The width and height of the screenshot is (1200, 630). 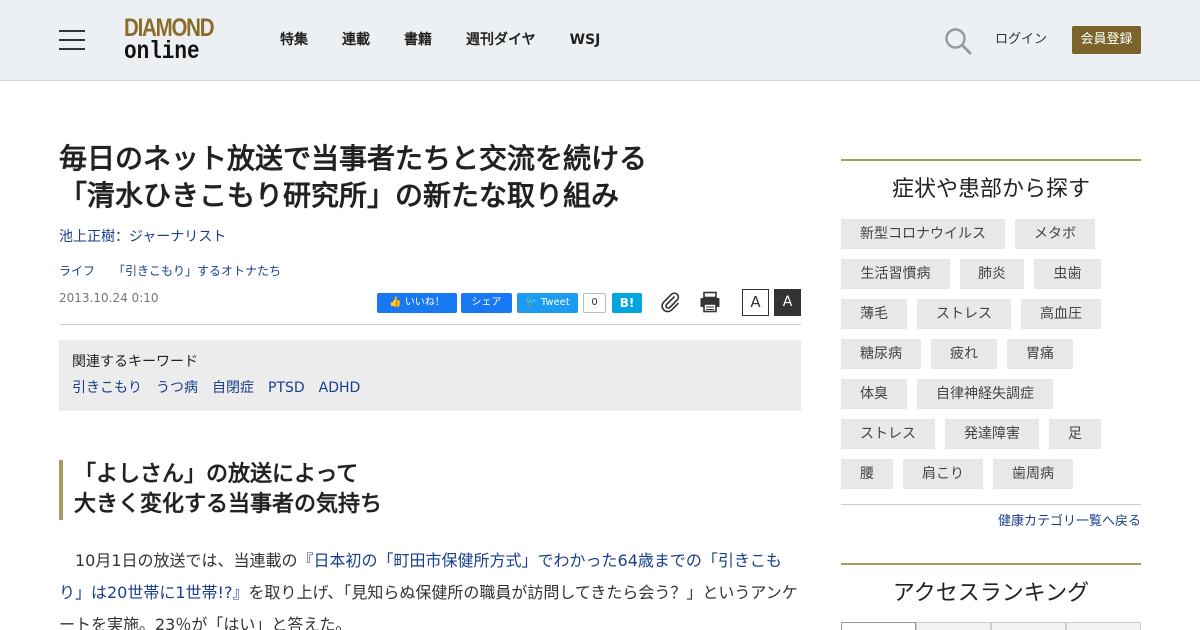 I want to click on font-size-small-button: A, so click(x=755, y=302).